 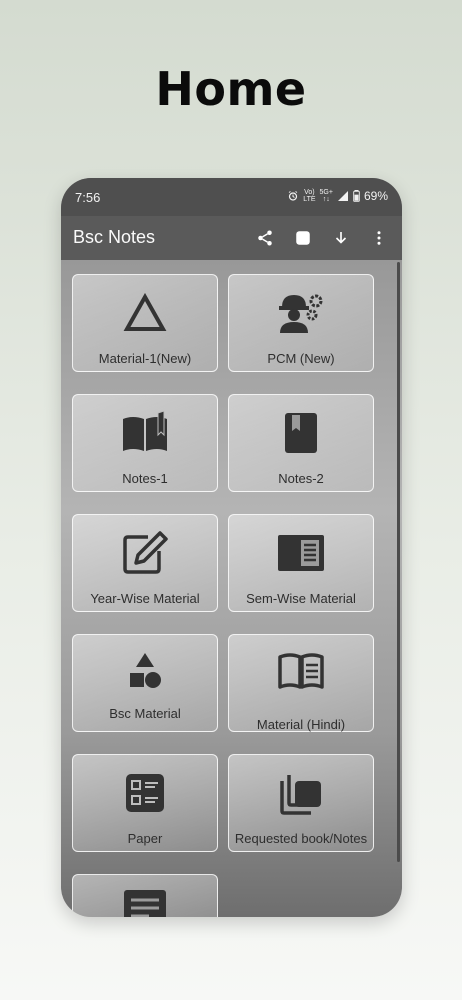 What do you see at coordinates (322, 238) in the screenshot?
I see `app-bar-actions` at bounding box center [322, 238].